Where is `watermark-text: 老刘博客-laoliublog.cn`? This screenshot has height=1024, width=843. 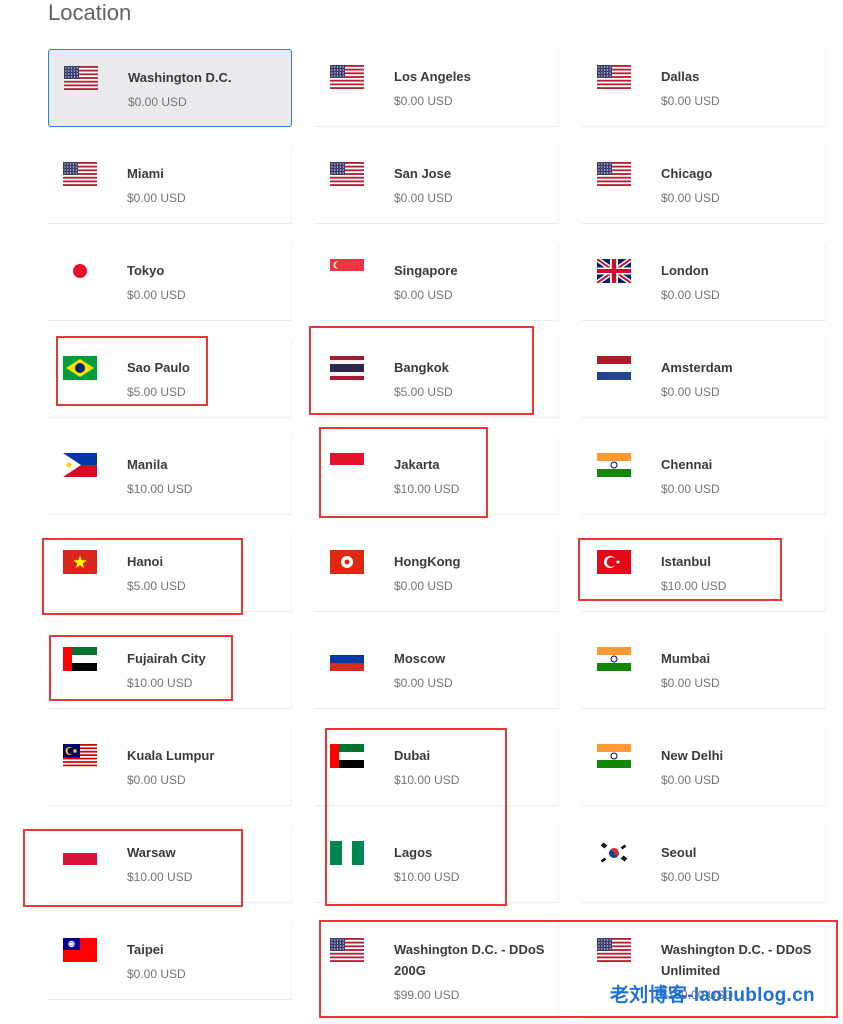 watermark-text: 老刘博客-laoliublog.cn is located at coordinates (712, 995).